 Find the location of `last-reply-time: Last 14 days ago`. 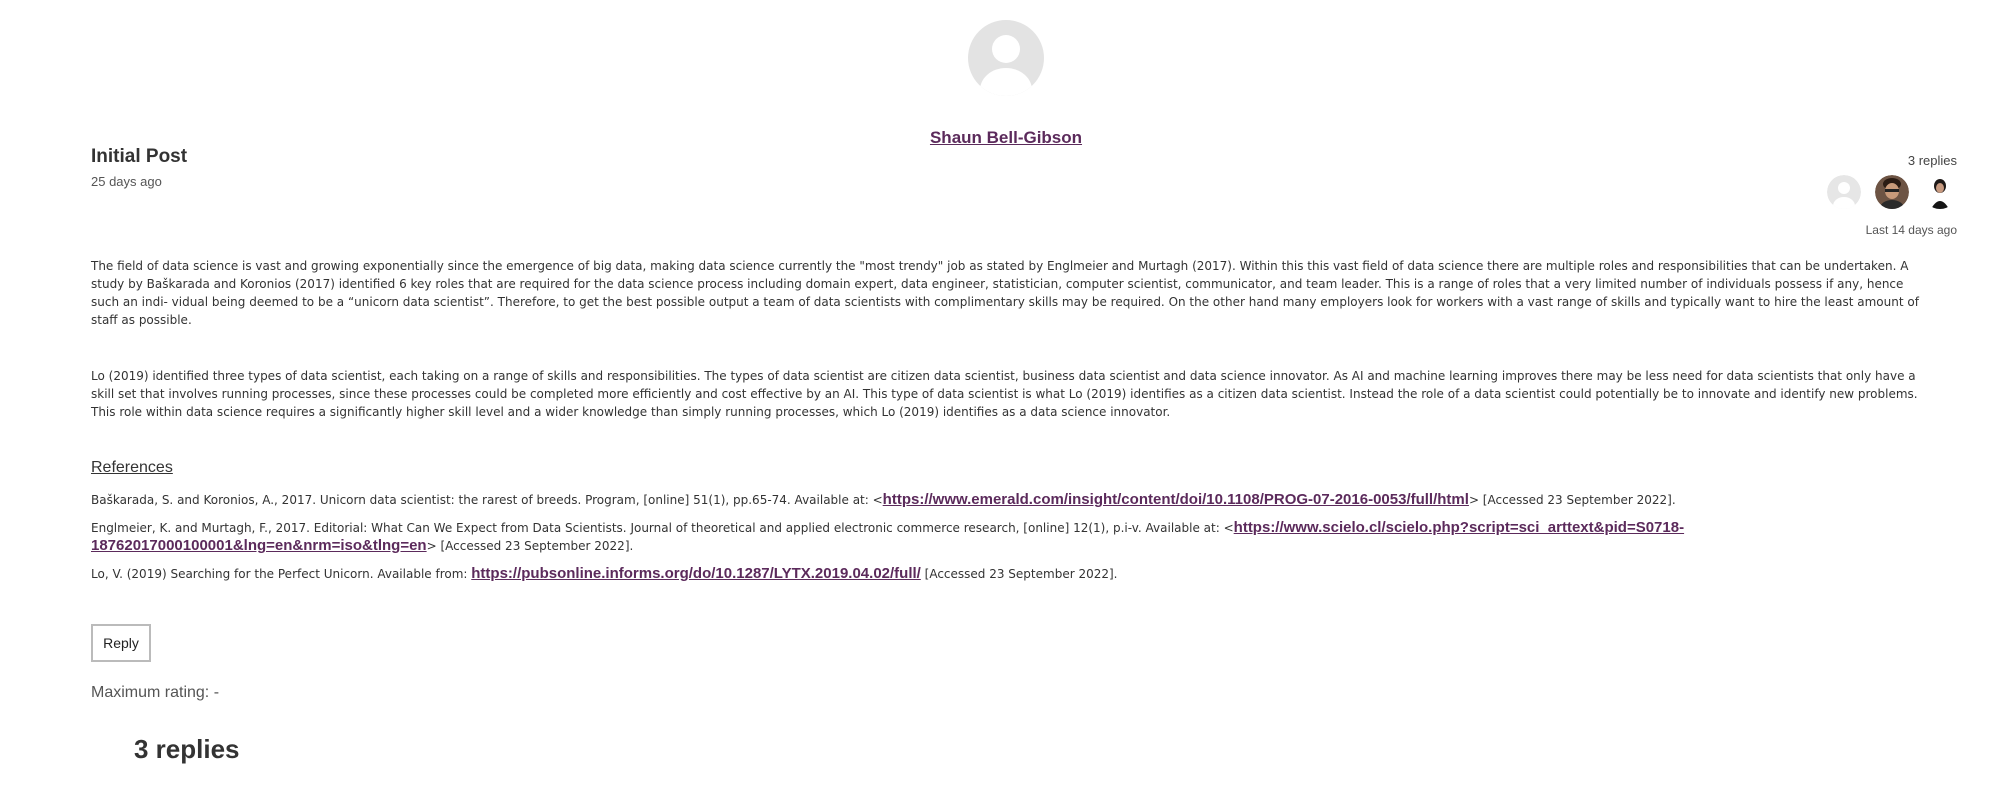

last-reply-time: Last 14 days ago is located at coordinates (1911, 230).